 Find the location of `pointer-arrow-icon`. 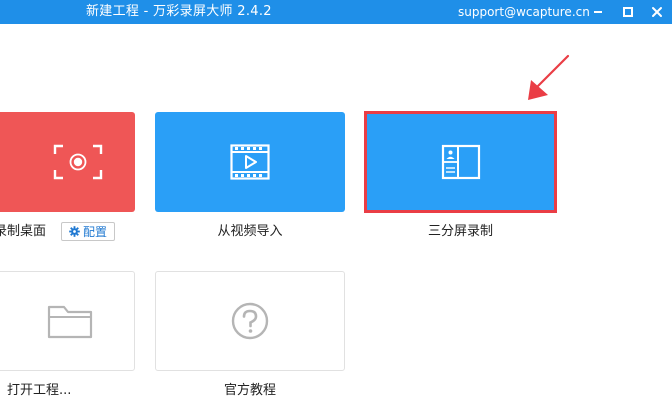

pointer-arrow-icon is located at coordinates (549, 77).